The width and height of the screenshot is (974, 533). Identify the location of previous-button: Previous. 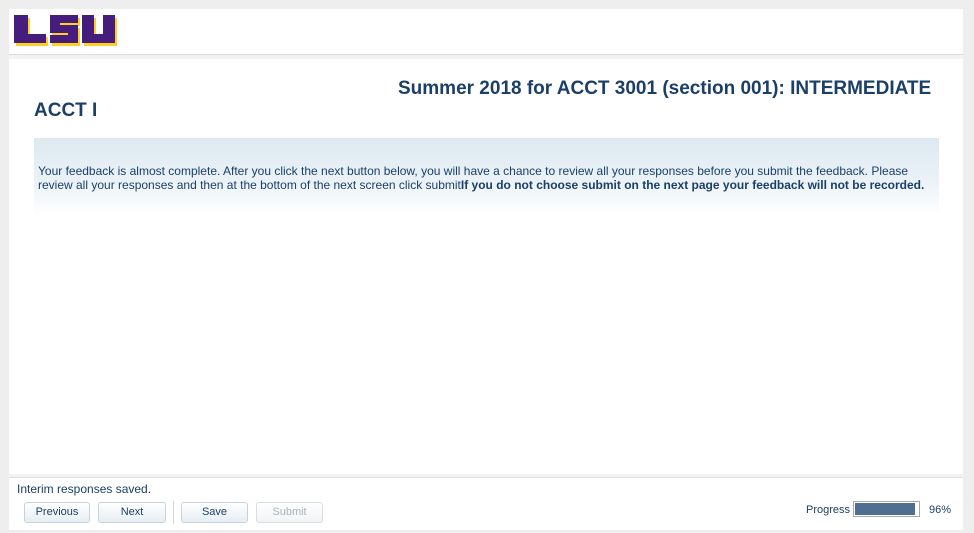
(57, 512).